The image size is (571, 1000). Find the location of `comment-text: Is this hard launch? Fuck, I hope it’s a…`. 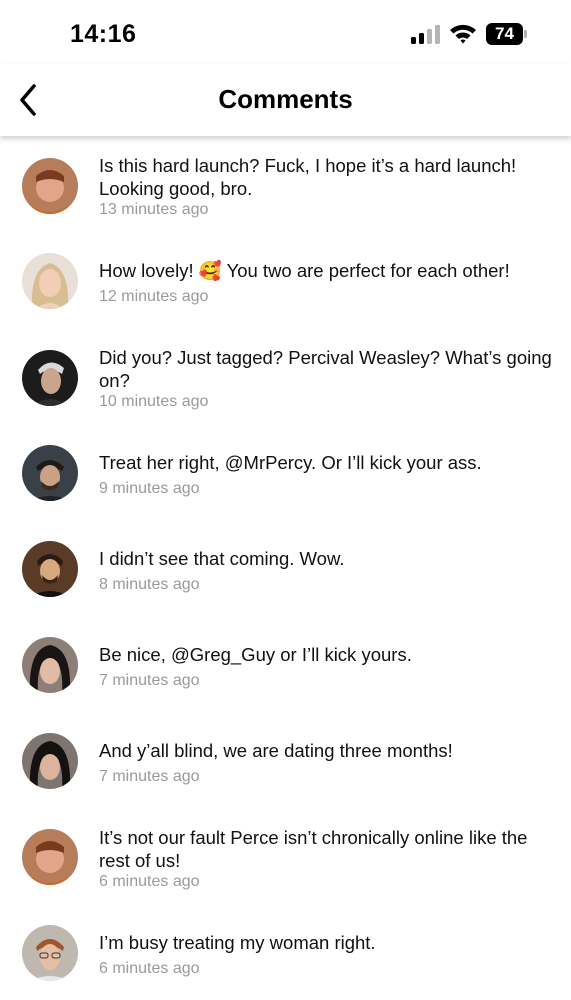

comment-text: Is this hard launch? Fuck, I hope it’s a… is located at coordinates (308, 177).